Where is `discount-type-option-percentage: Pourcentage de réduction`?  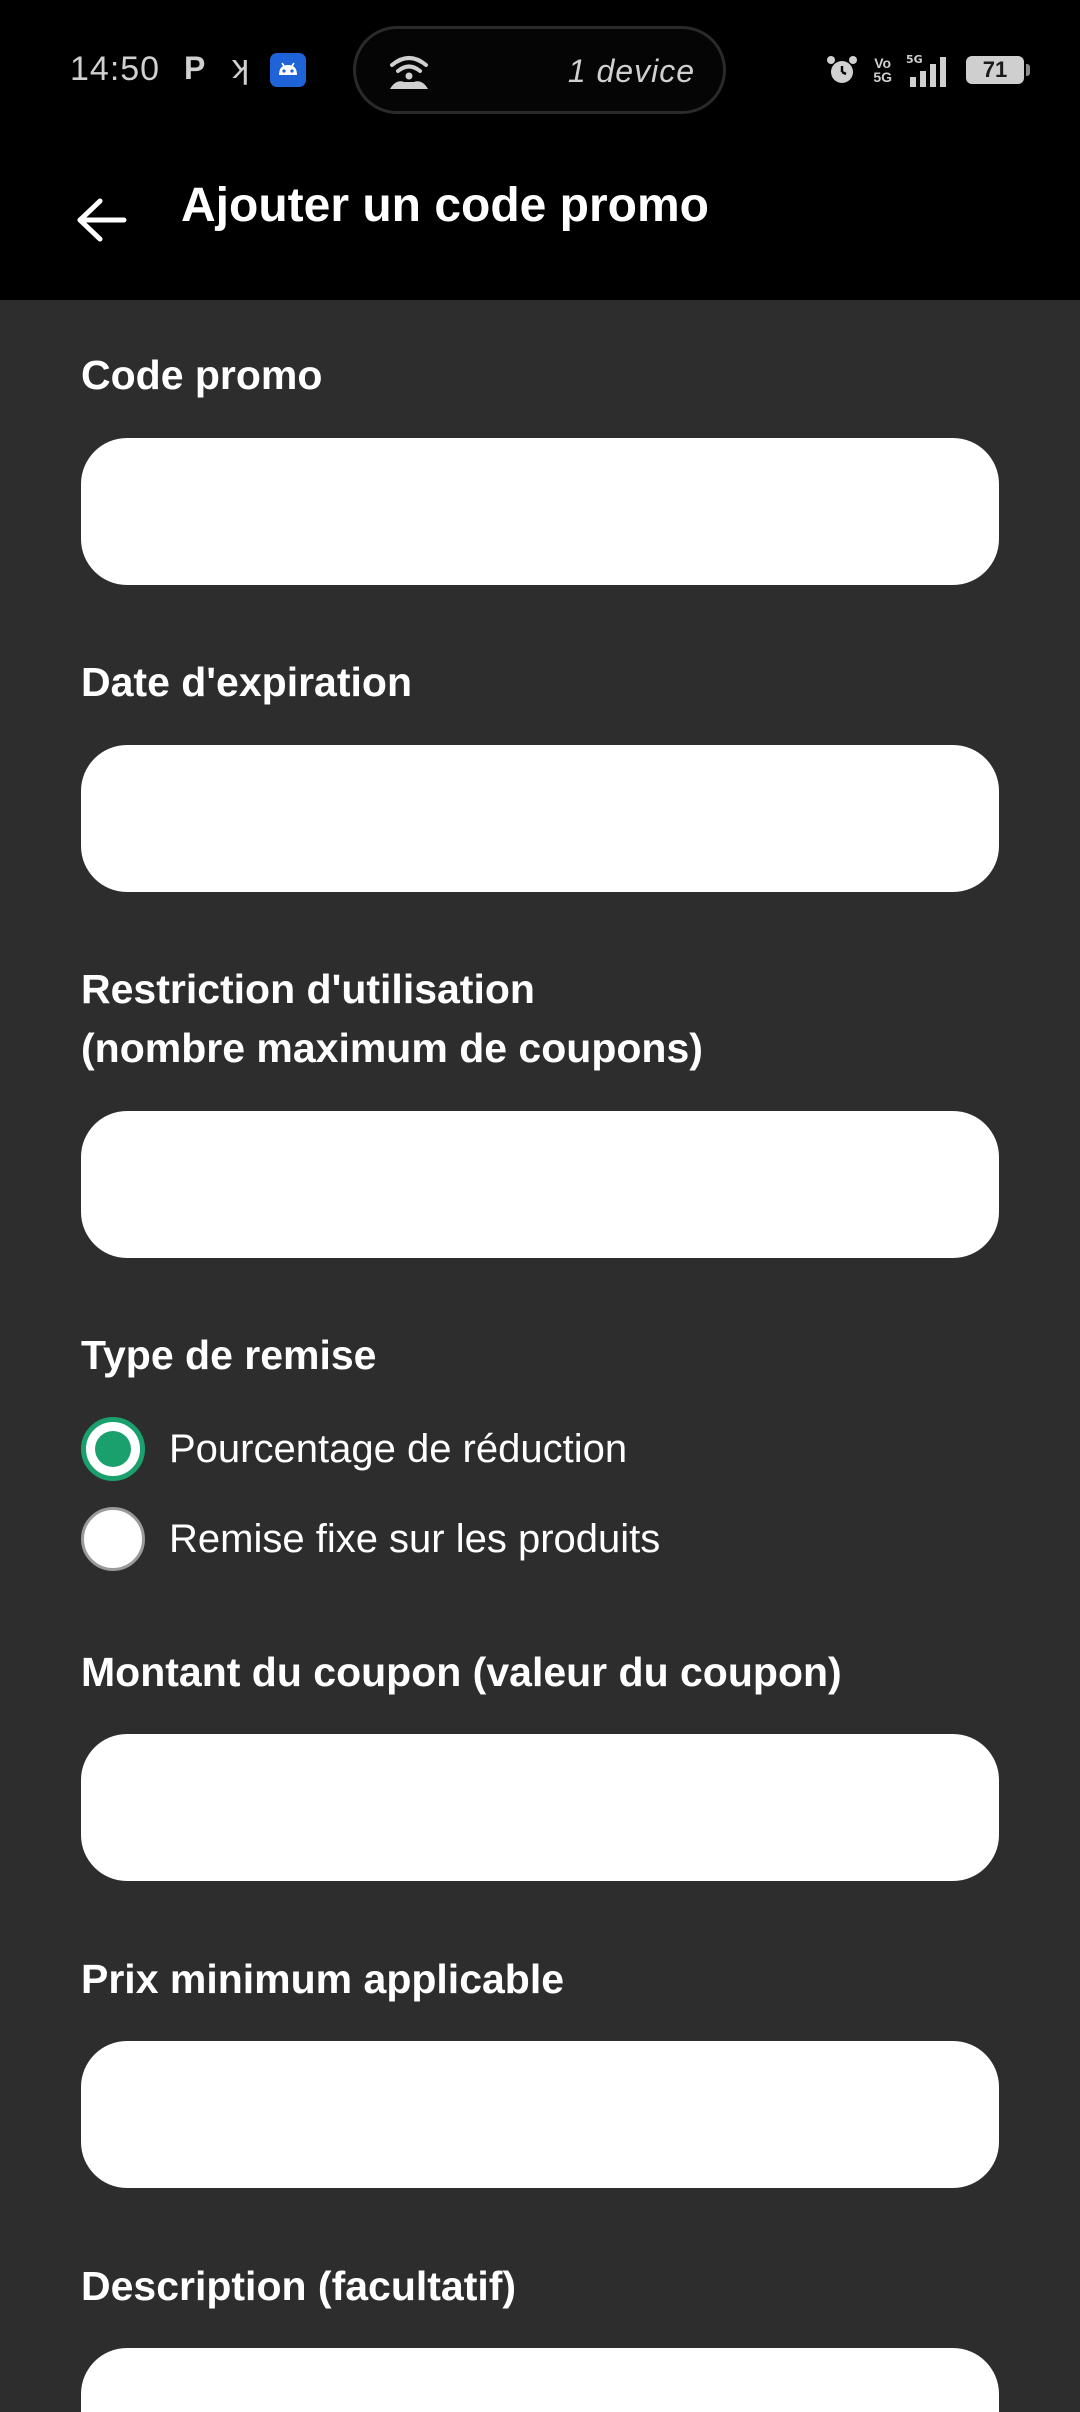 discount-type-option-percentage: Pourcentage de réduction is located at coordinates (354, 1449).